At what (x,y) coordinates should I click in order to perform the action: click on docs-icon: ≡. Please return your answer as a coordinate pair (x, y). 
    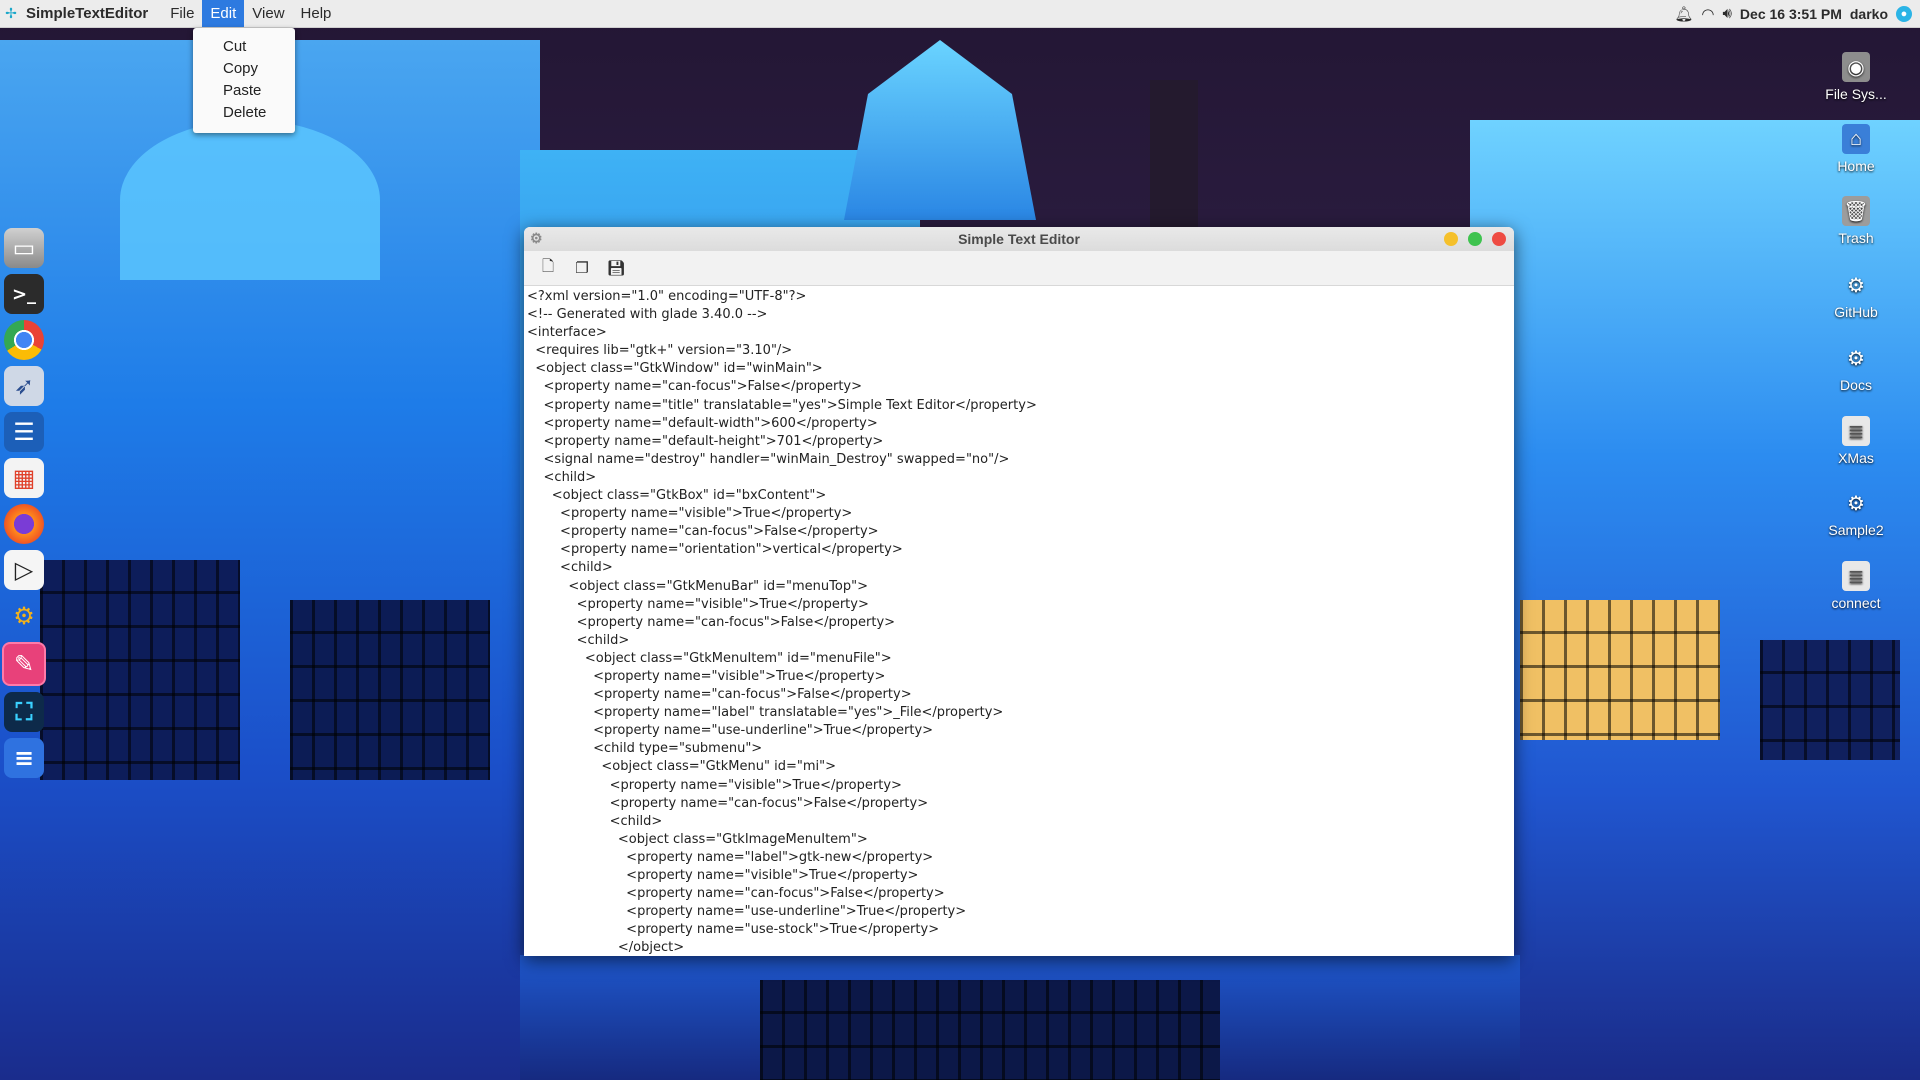
    Looking at the image, I should click on (24, 758).